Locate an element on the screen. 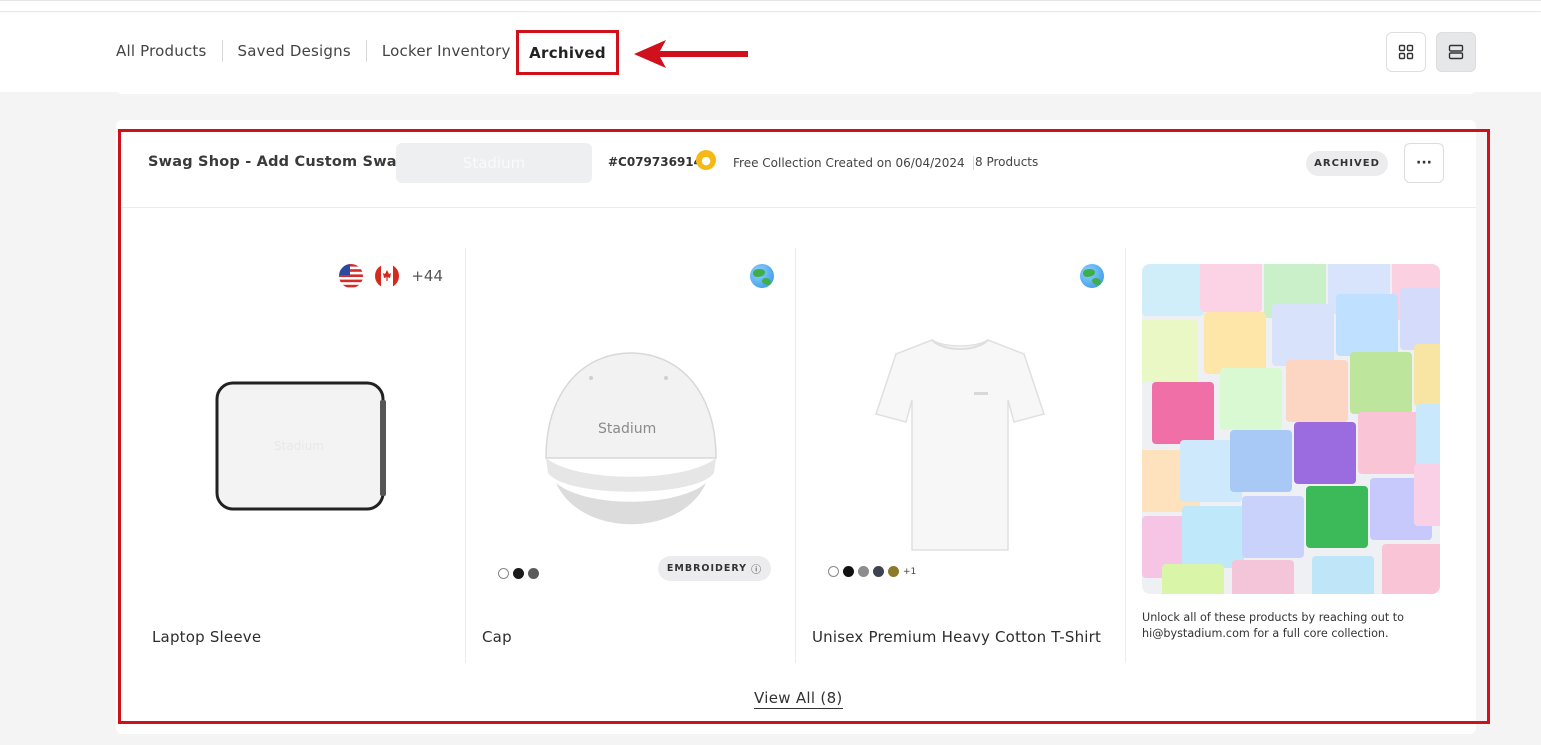 The image size is (1541, 745). tshirt-image is located at coordinates (960, 445).